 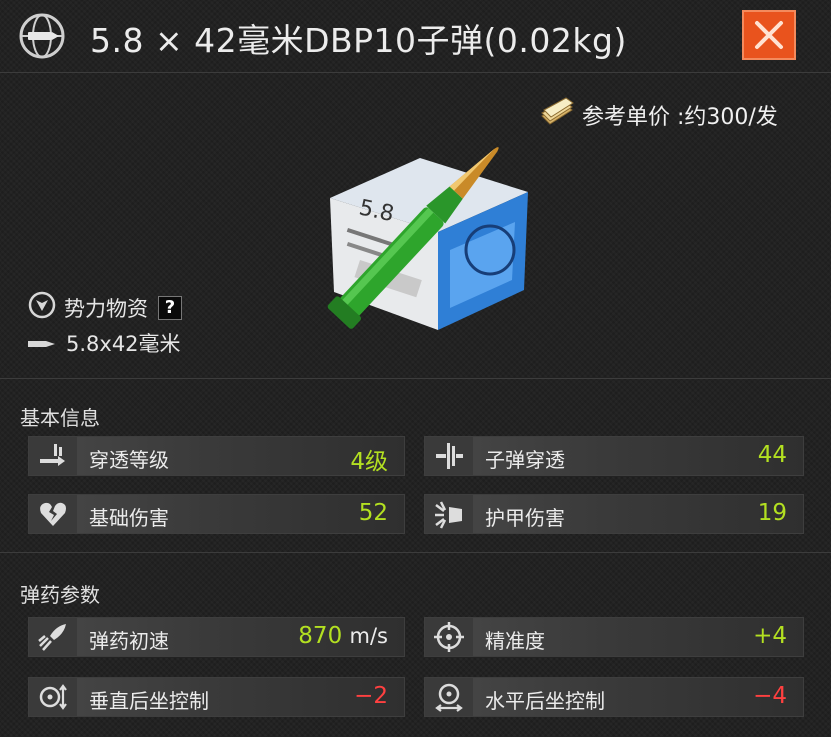 What do you see at coordinates (129, 518) in the screenshot?
I see `stat-label: 基础伤害` at bounding box center [129, 518].